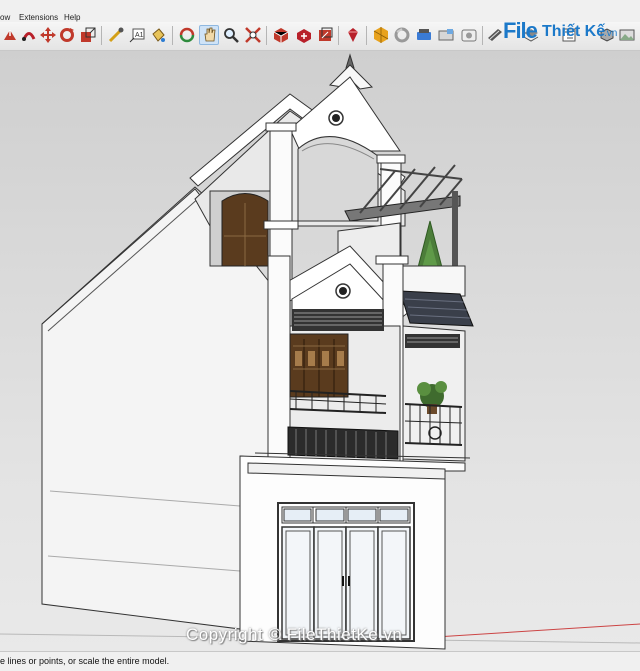 The image size is (640, 671). Describe the element at coordinates (158, 35) in the screenshot. I see `paint-bucket-icon` at that location.